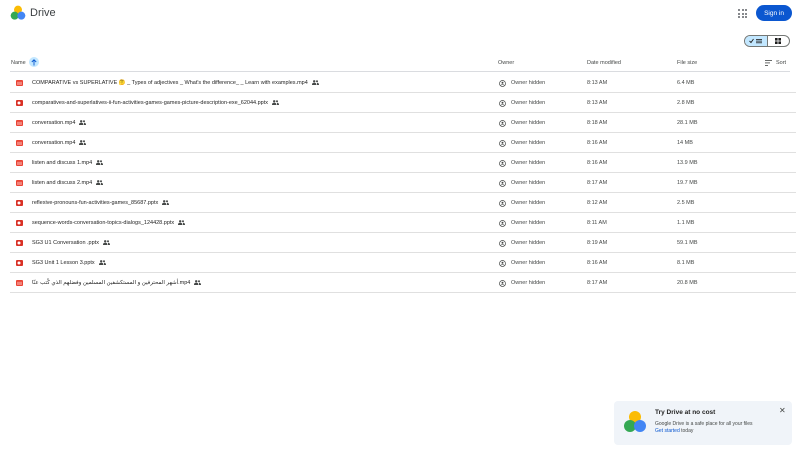  What do you see at coordinates (687, 63) in the screenshot?
I see `size-column-header: File size` at bounding box center [687, 63].